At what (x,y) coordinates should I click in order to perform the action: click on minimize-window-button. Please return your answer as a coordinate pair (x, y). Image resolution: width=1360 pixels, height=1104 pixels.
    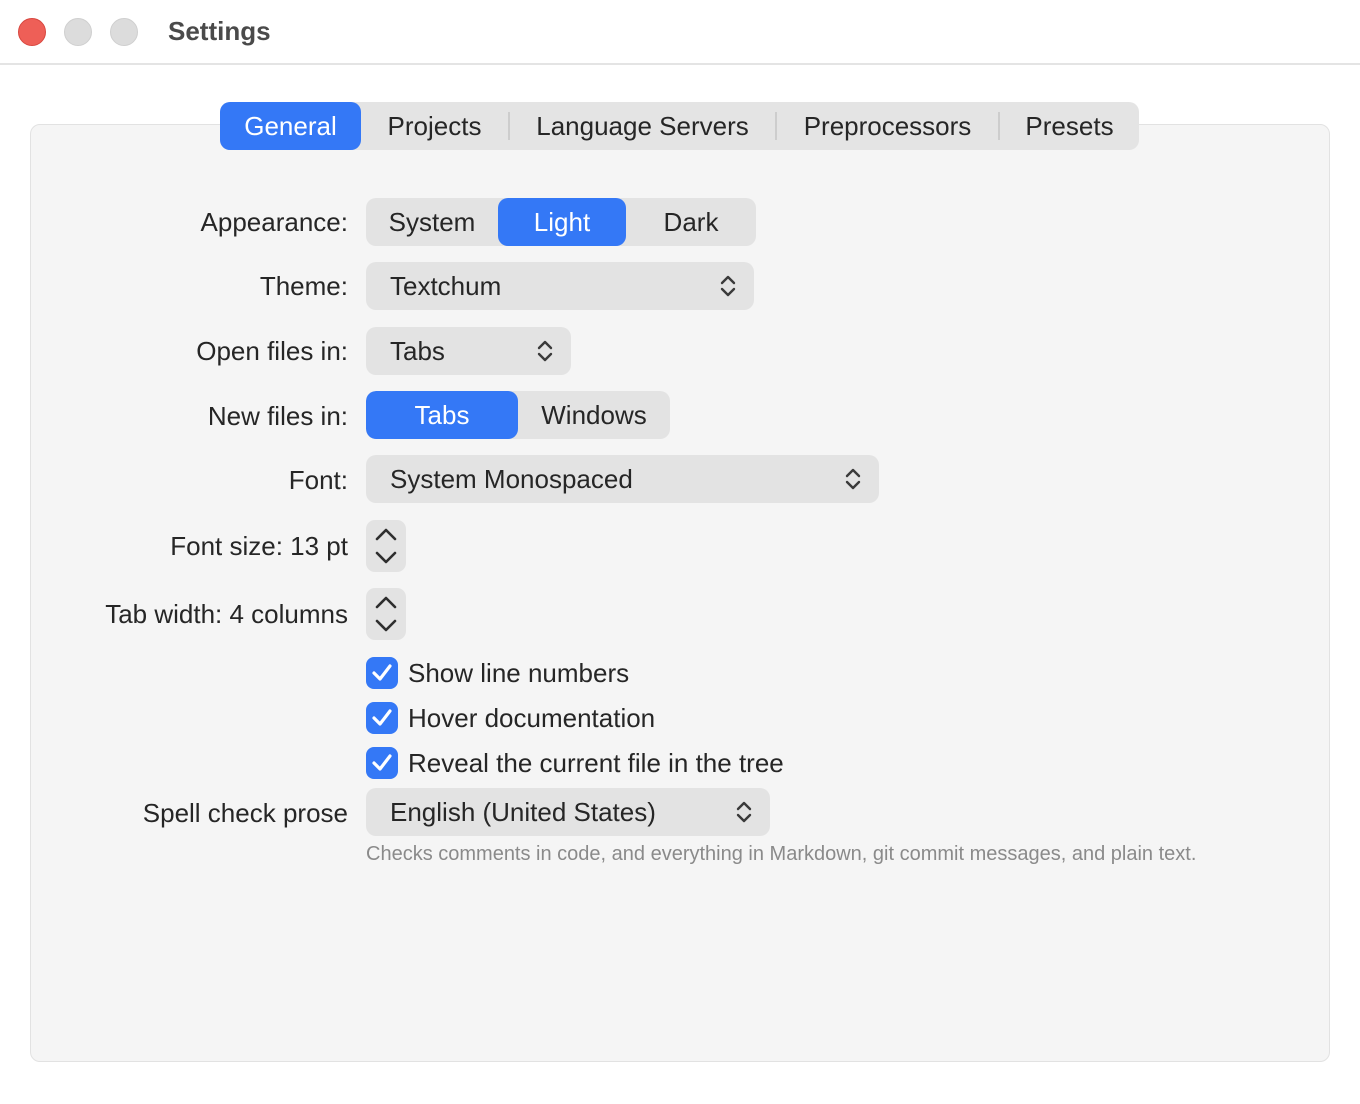
    Looking at the image, I should click on (78, 32).